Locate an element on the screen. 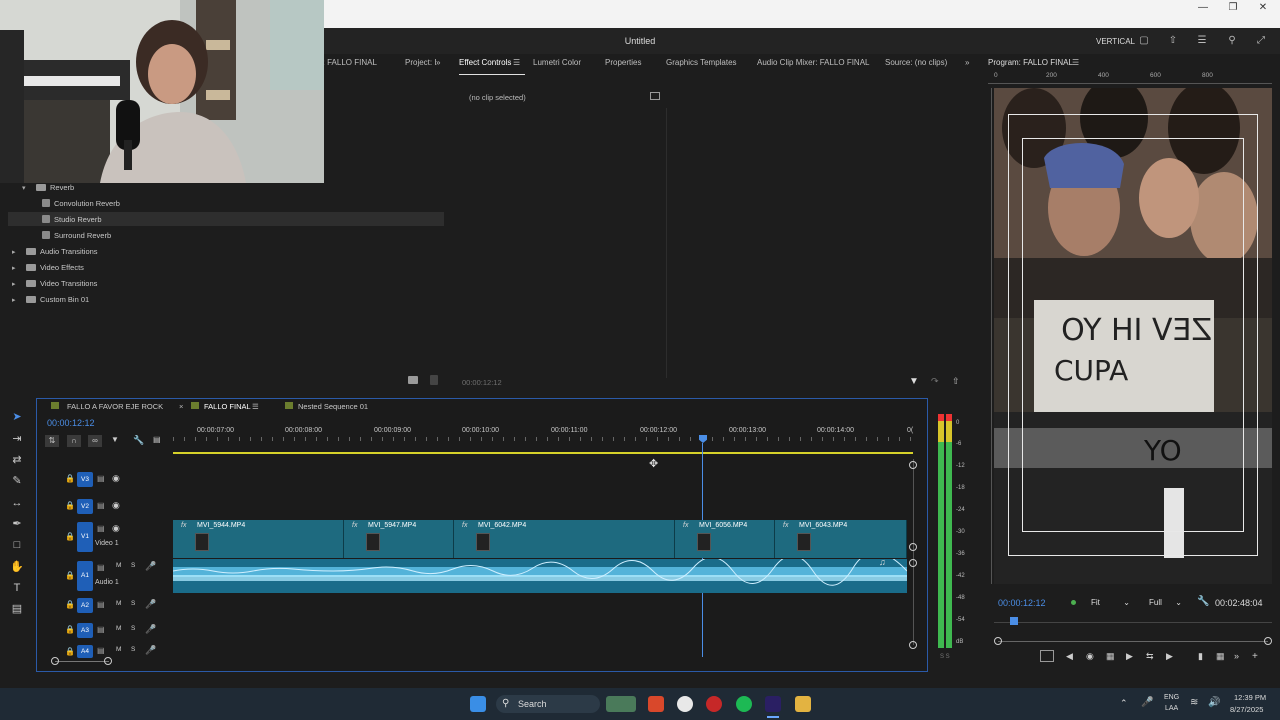 This screenshot has width=1280, height=720. tree-folder-video-effects: ▸ Video Effects is located at coordinates (48, 267).